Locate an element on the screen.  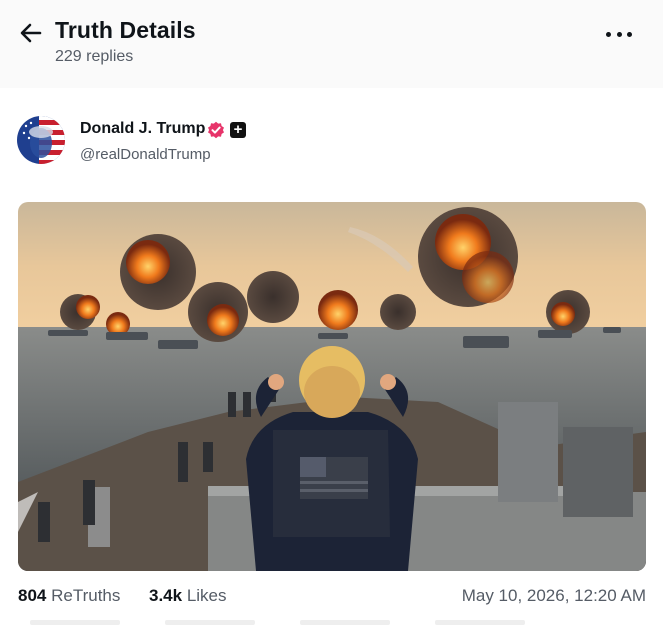
avatar is located at coordinates (41, 140).